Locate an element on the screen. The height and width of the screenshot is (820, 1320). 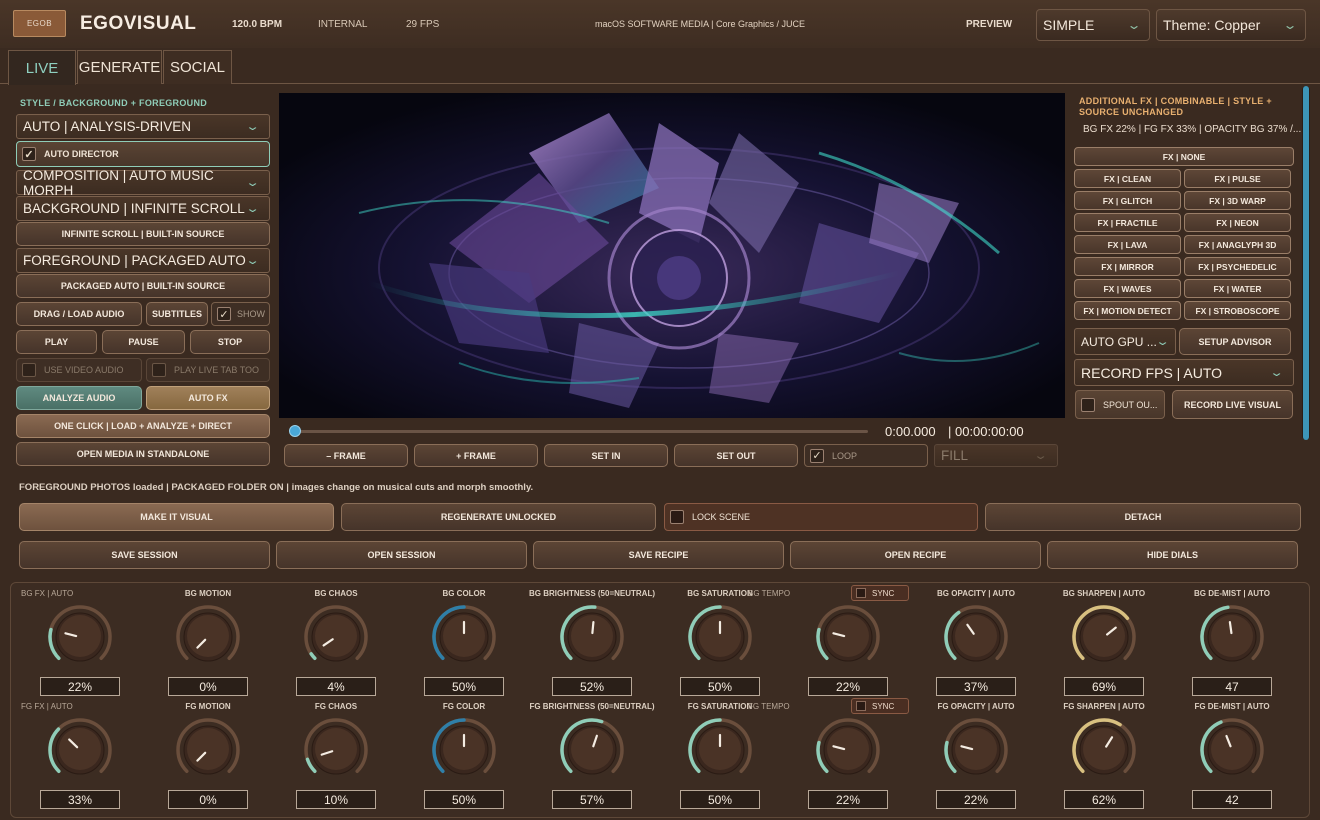
dial-value-box: 10% is located at coordinates (336, 799).